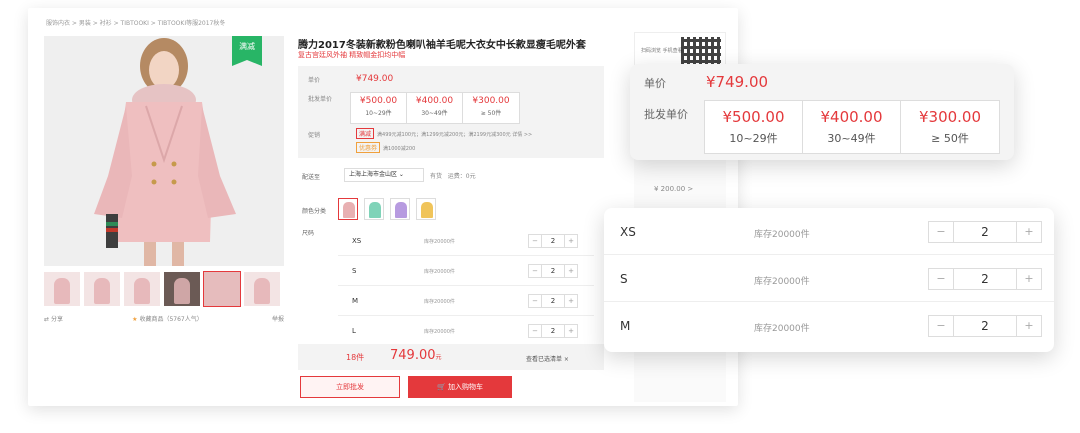 The width and height of the screenshot is (1080, 433). I want to click on size-label: 尺码, so click(308, 233).